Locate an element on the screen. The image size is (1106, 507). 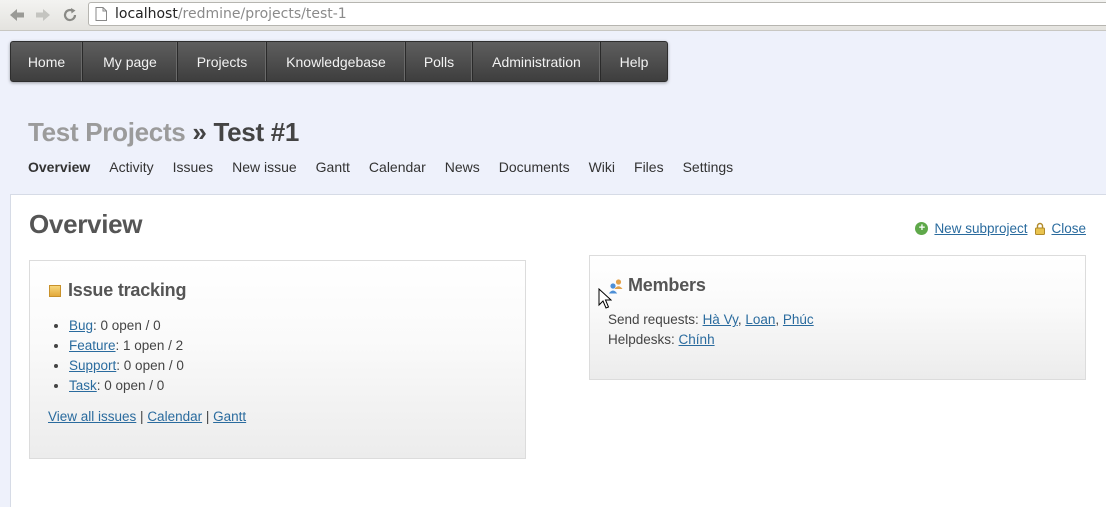
lock-icon is located at coordinates (1040, 228).